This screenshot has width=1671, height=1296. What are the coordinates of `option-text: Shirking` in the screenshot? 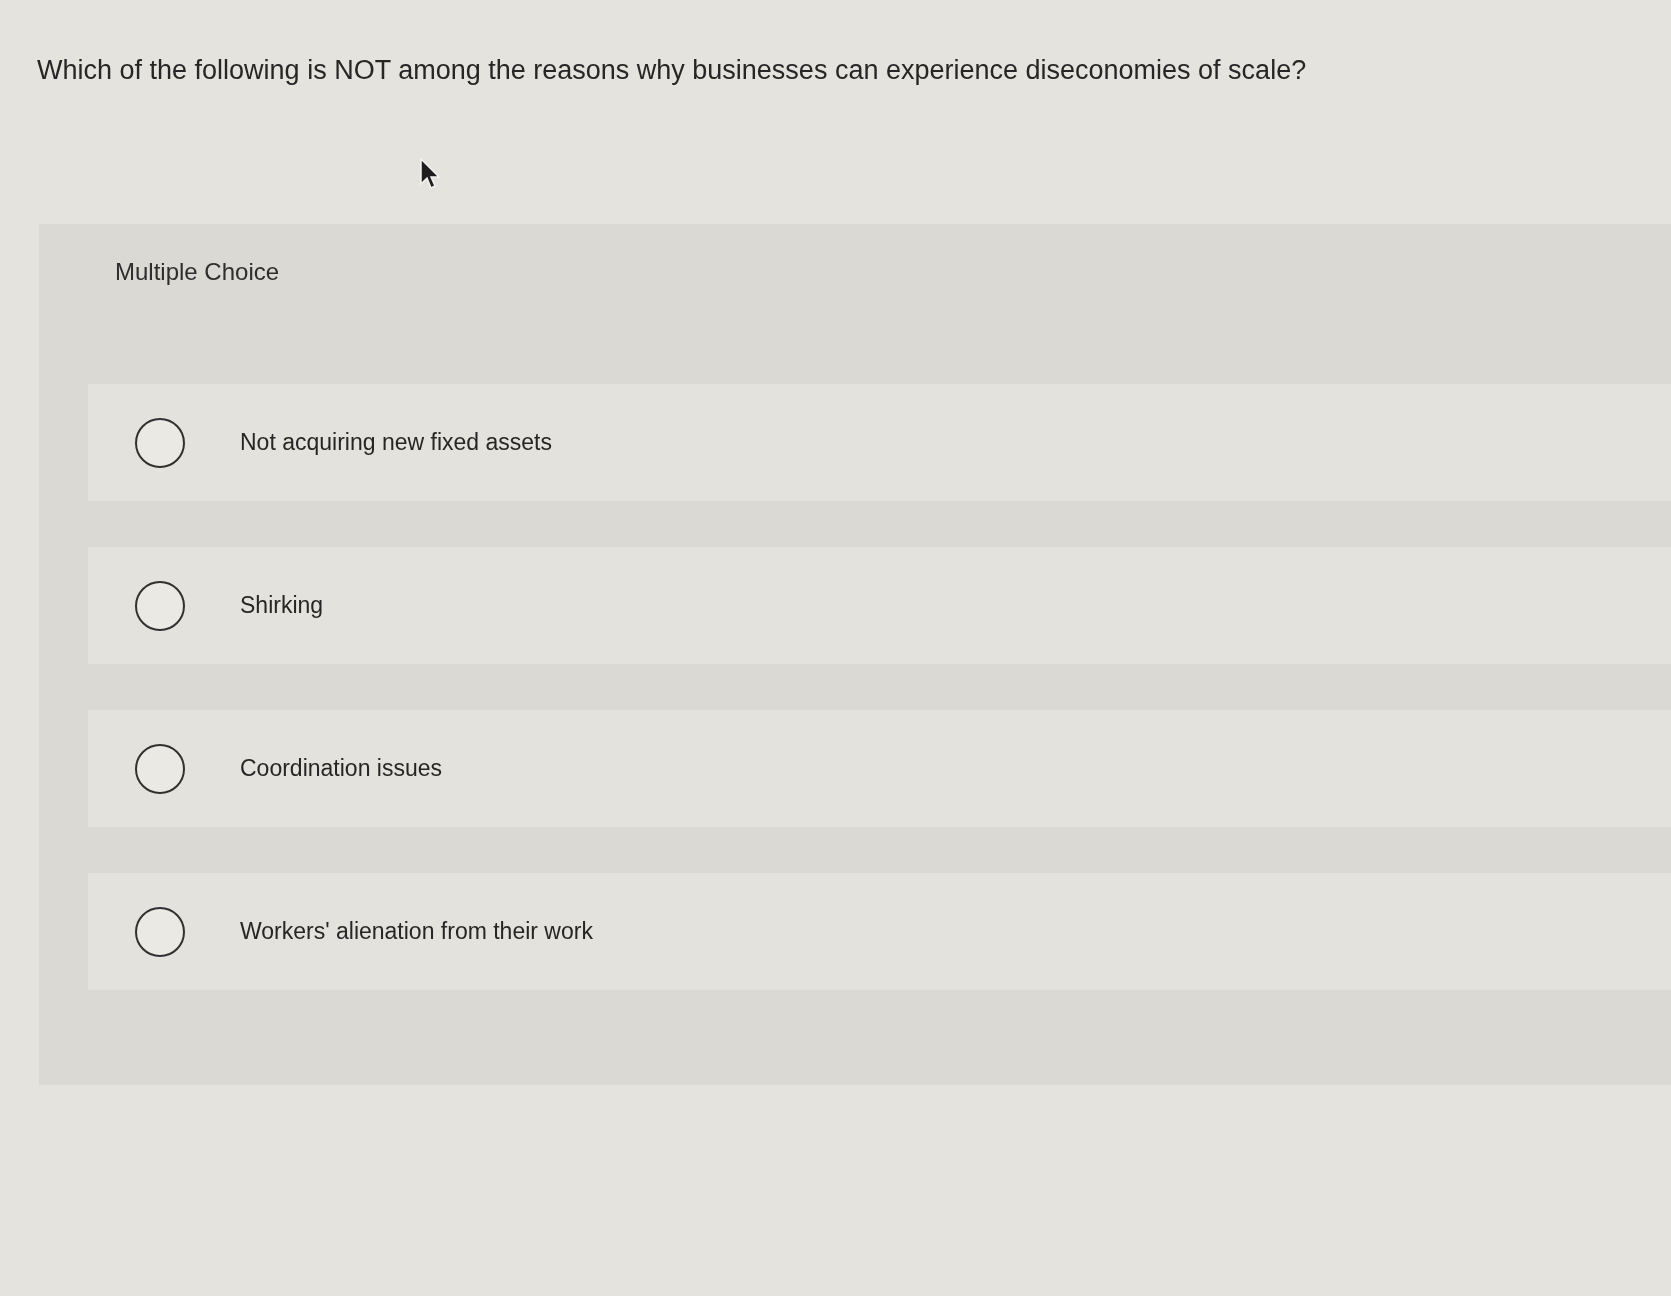 It's located at (282, 605).